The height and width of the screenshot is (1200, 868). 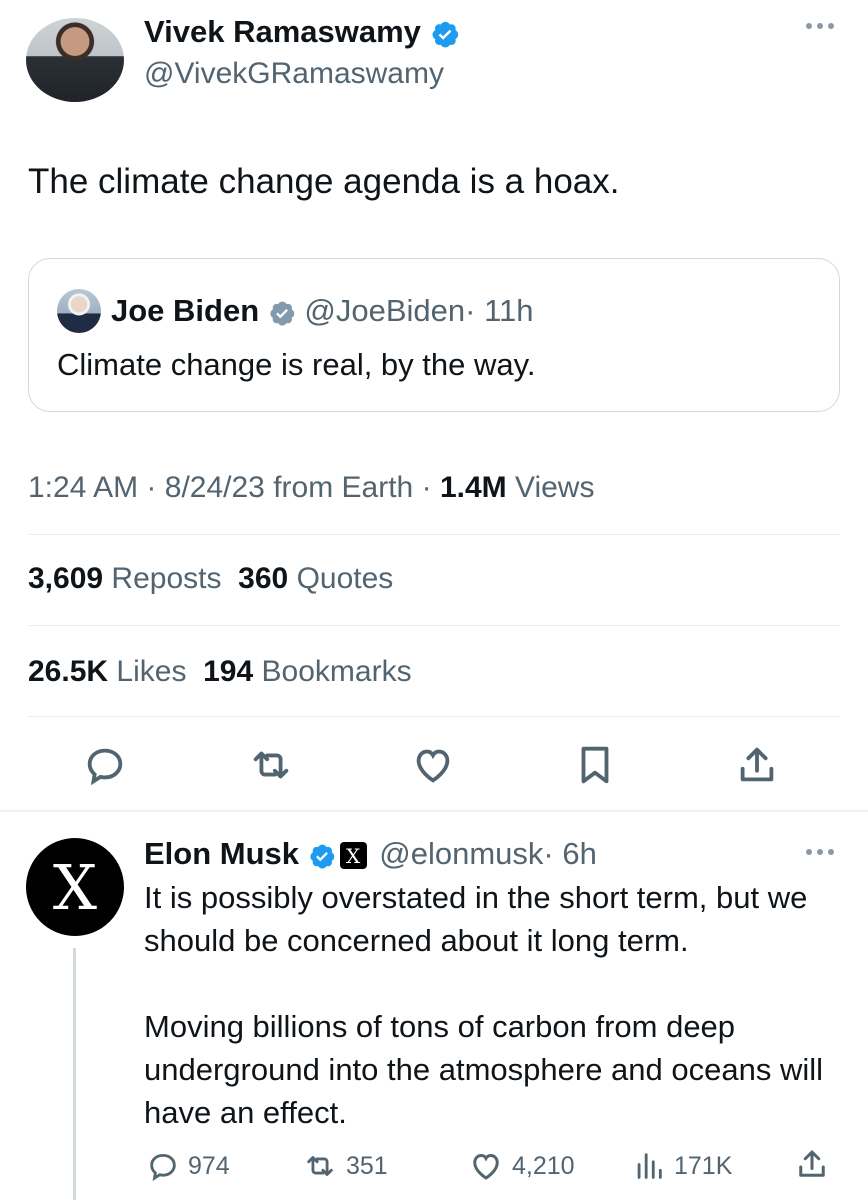 I want to click on reply-button, so click(x=105, y=765).